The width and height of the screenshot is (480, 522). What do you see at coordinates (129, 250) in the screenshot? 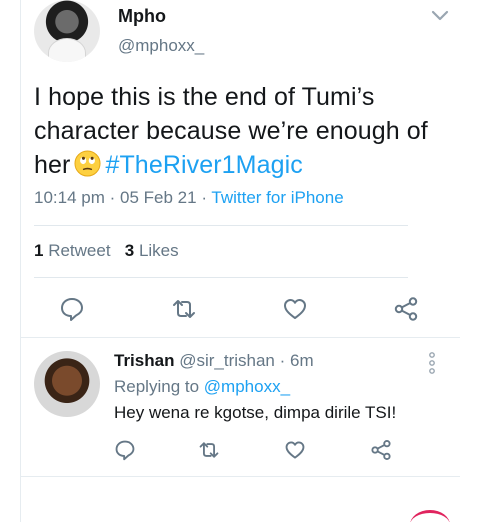
I see `like-count: 3` at bounding box center [129, 250].